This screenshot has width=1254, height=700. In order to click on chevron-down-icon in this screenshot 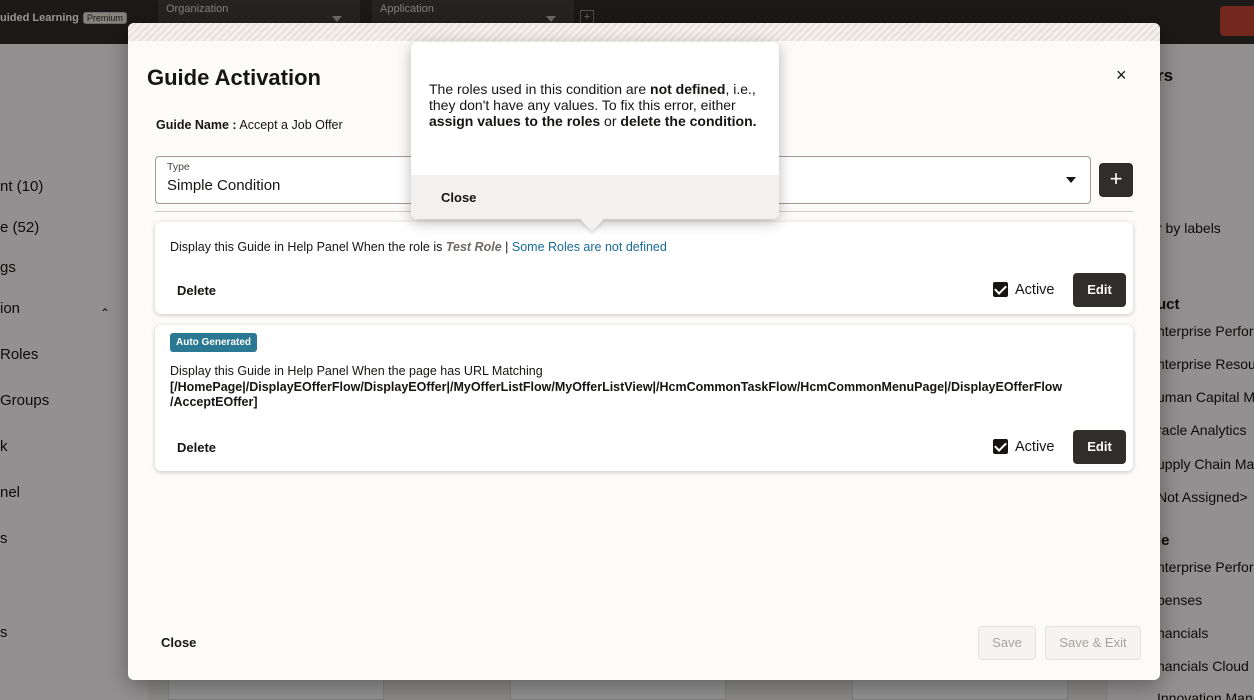, I will do `click(1071, 180)`.